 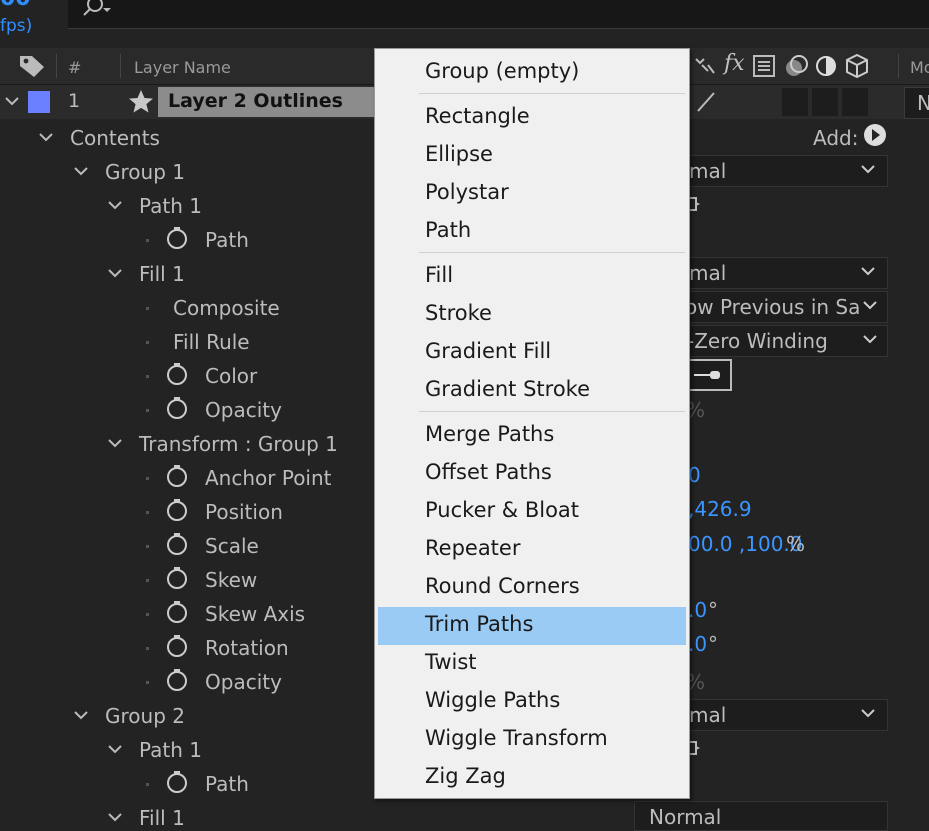 I want to click on motion-blur-icon, so click(x=797, y=66).